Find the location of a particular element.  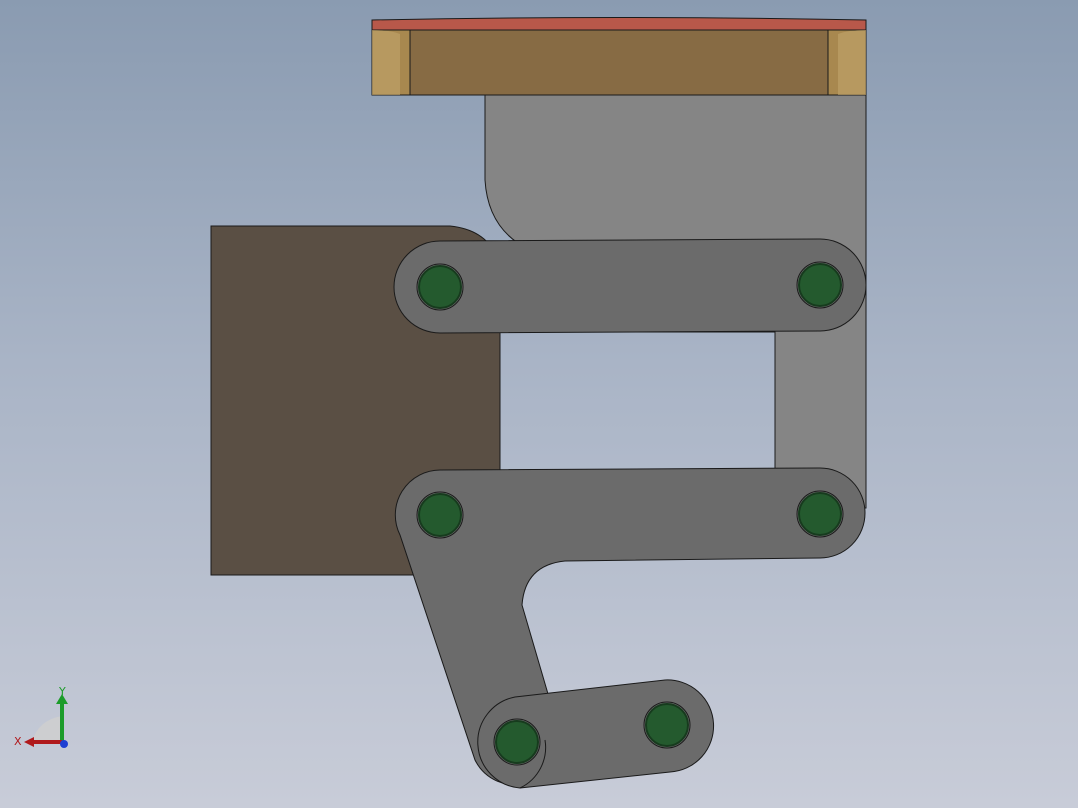

pin-bottom-left is located at coordinates (517, 742).